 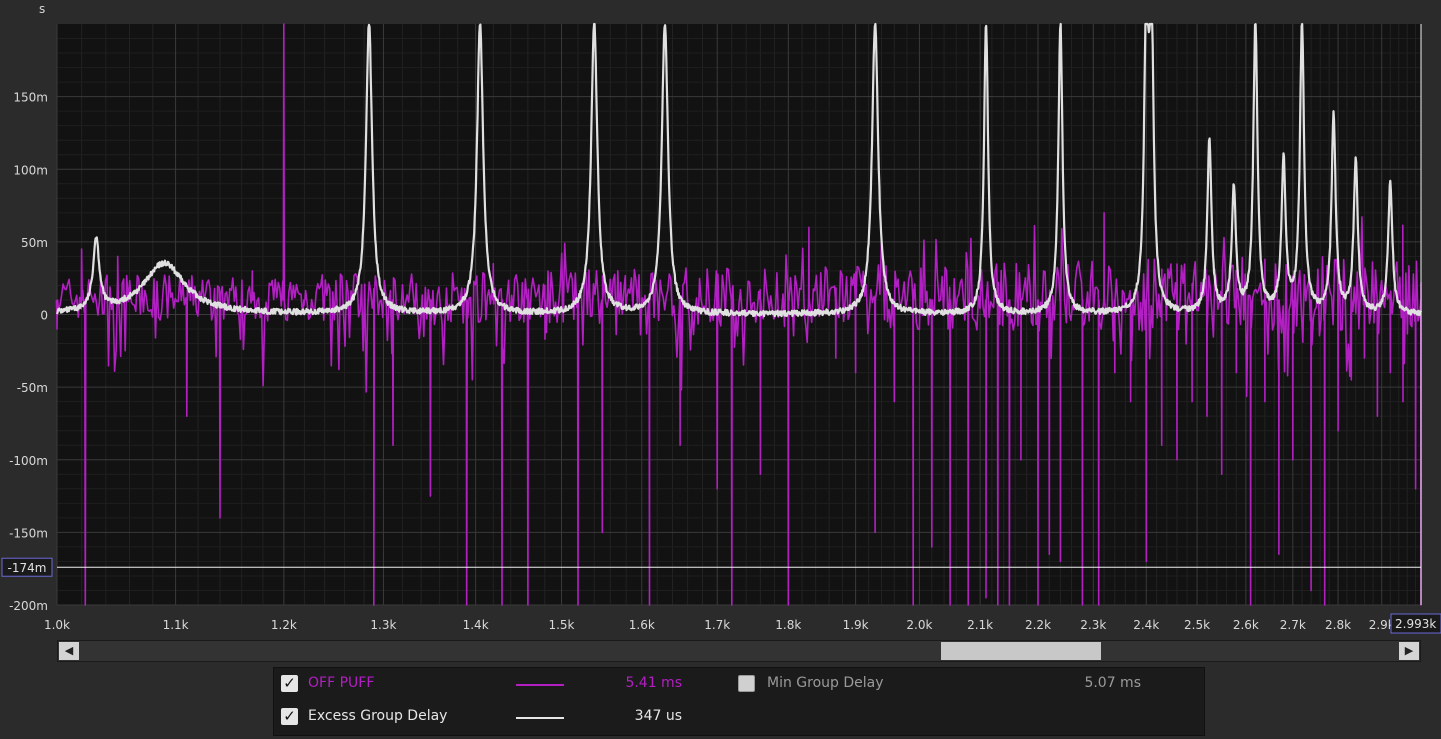 I want to click on x-tick-label: 1.7k, so click(x=717, y=625).